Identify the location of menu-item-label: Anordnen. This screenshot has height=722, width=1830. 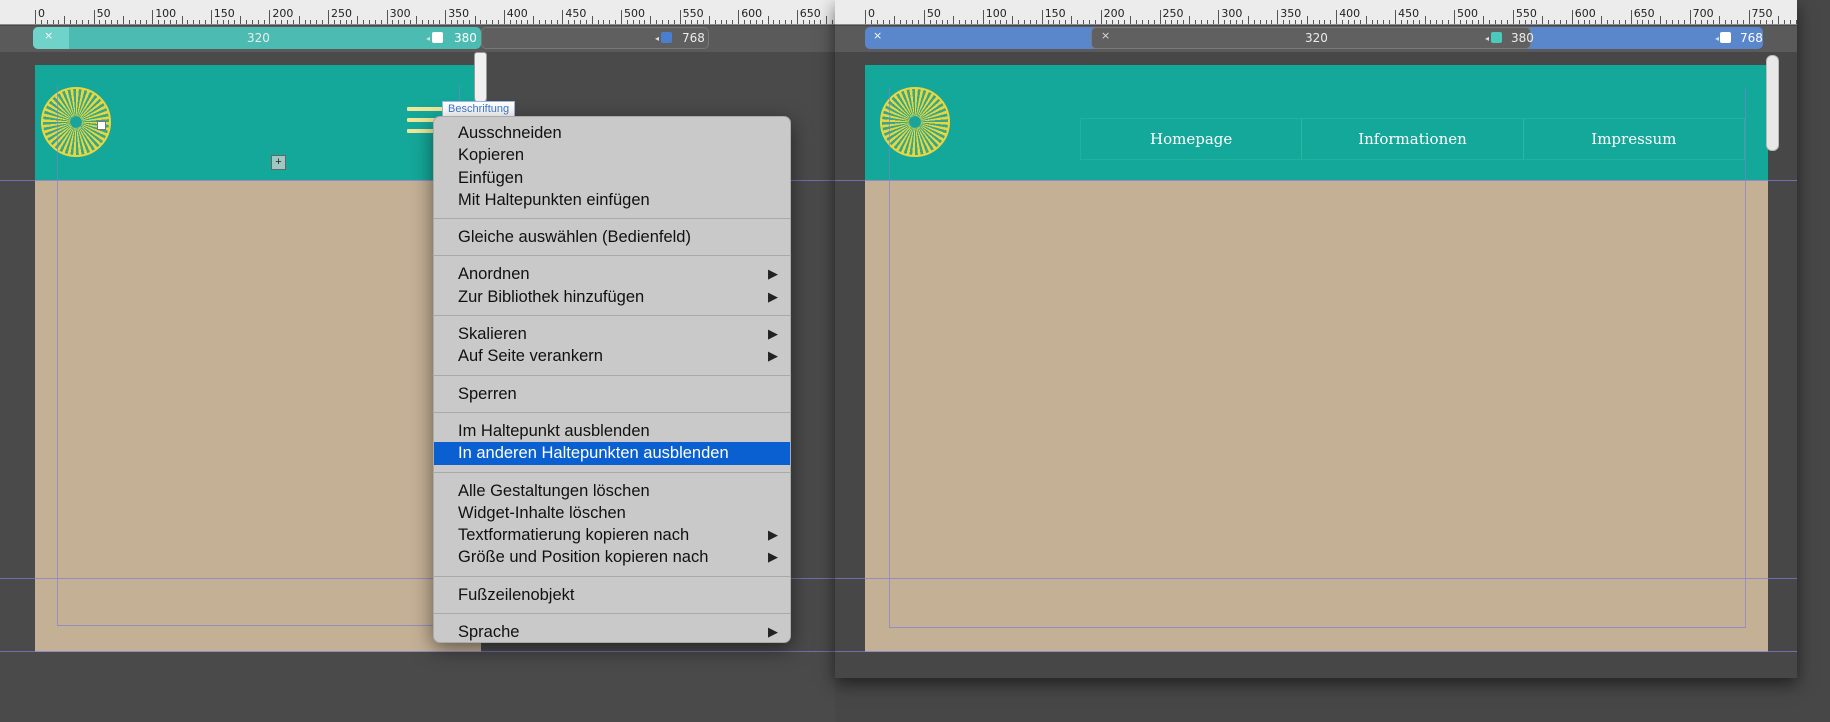
(494, 274).